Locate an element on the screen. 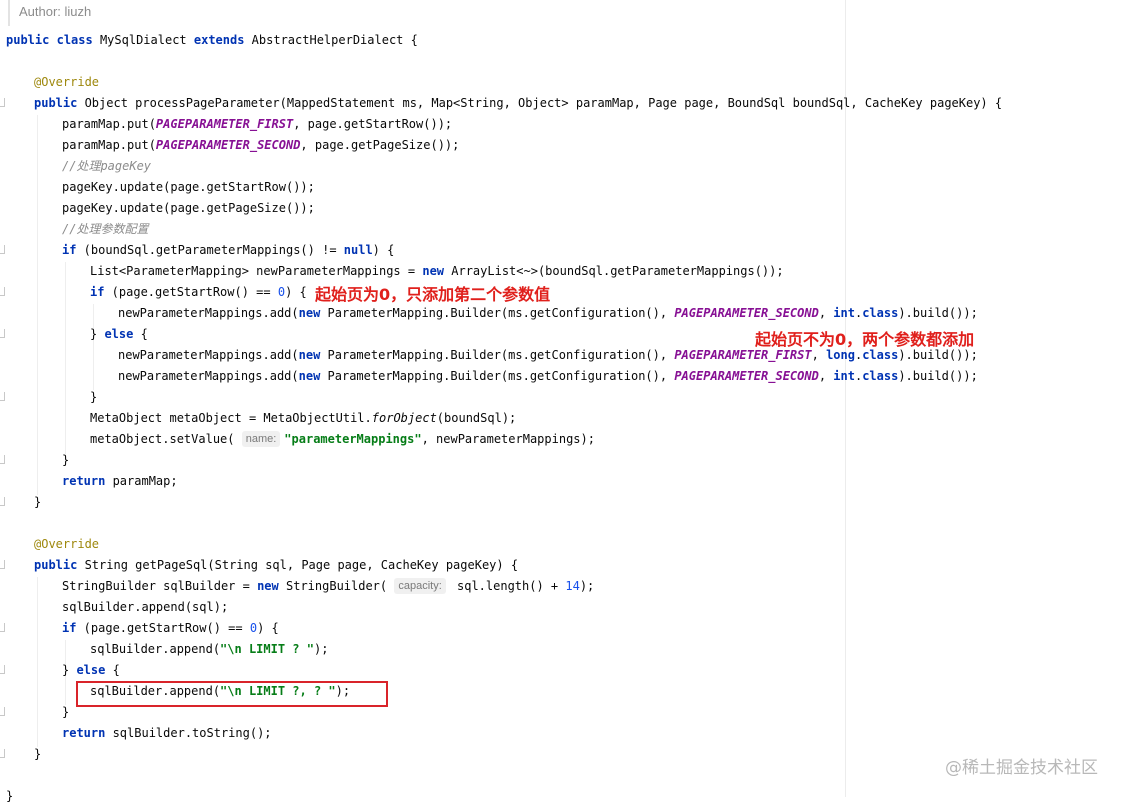 The image size is (1128, 807). keyword: return is located at coordinates (84, 481).